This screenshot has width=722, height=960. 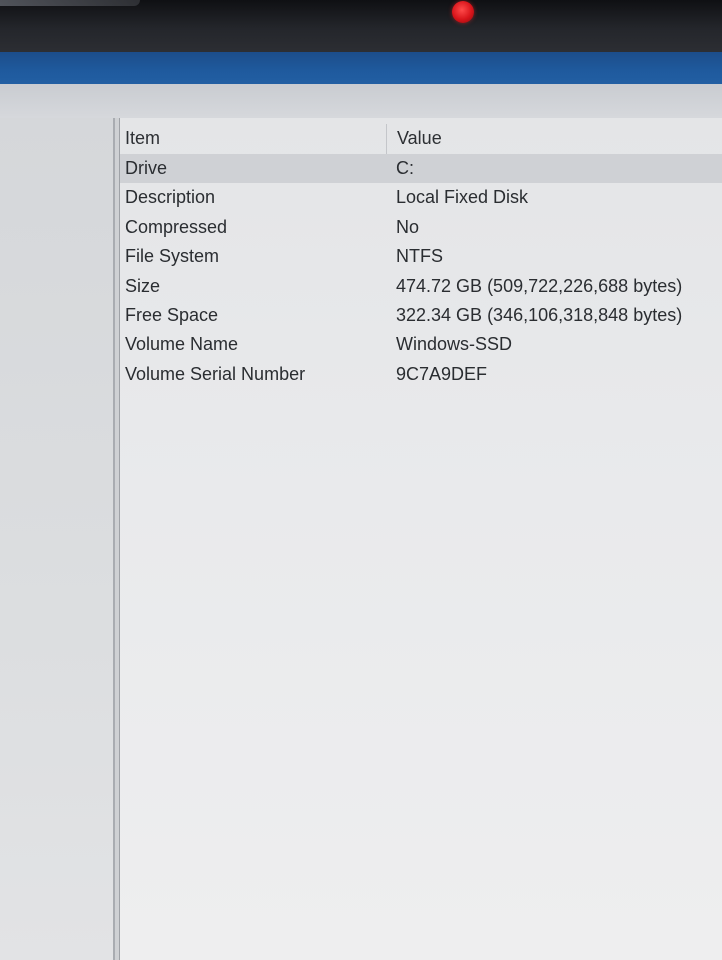 What do you see at coordinates (172, 314) in the screenshot?
I see `row-item-label: Free Space` at bounding box center [172, 314].